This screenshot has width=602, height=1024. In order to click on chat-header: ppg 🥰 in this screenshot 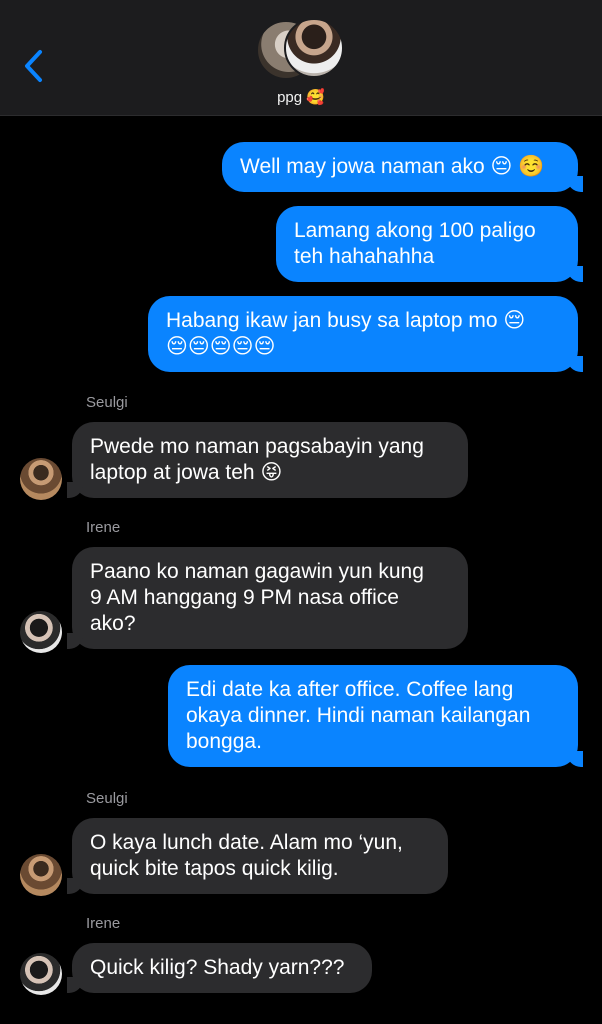, I will do `click(301, 58)`.